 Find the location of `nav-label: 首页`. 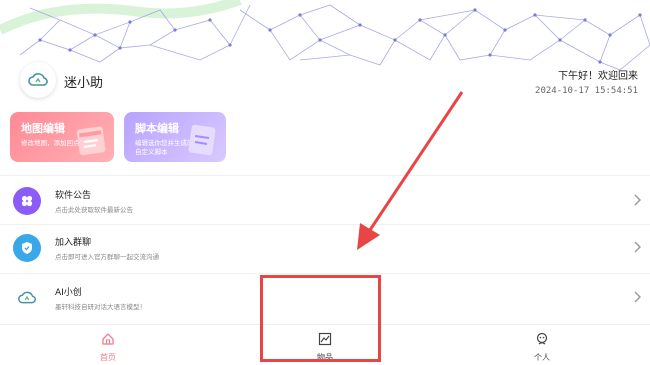

nav-label: 首页 is located at coordinates (108, 357).